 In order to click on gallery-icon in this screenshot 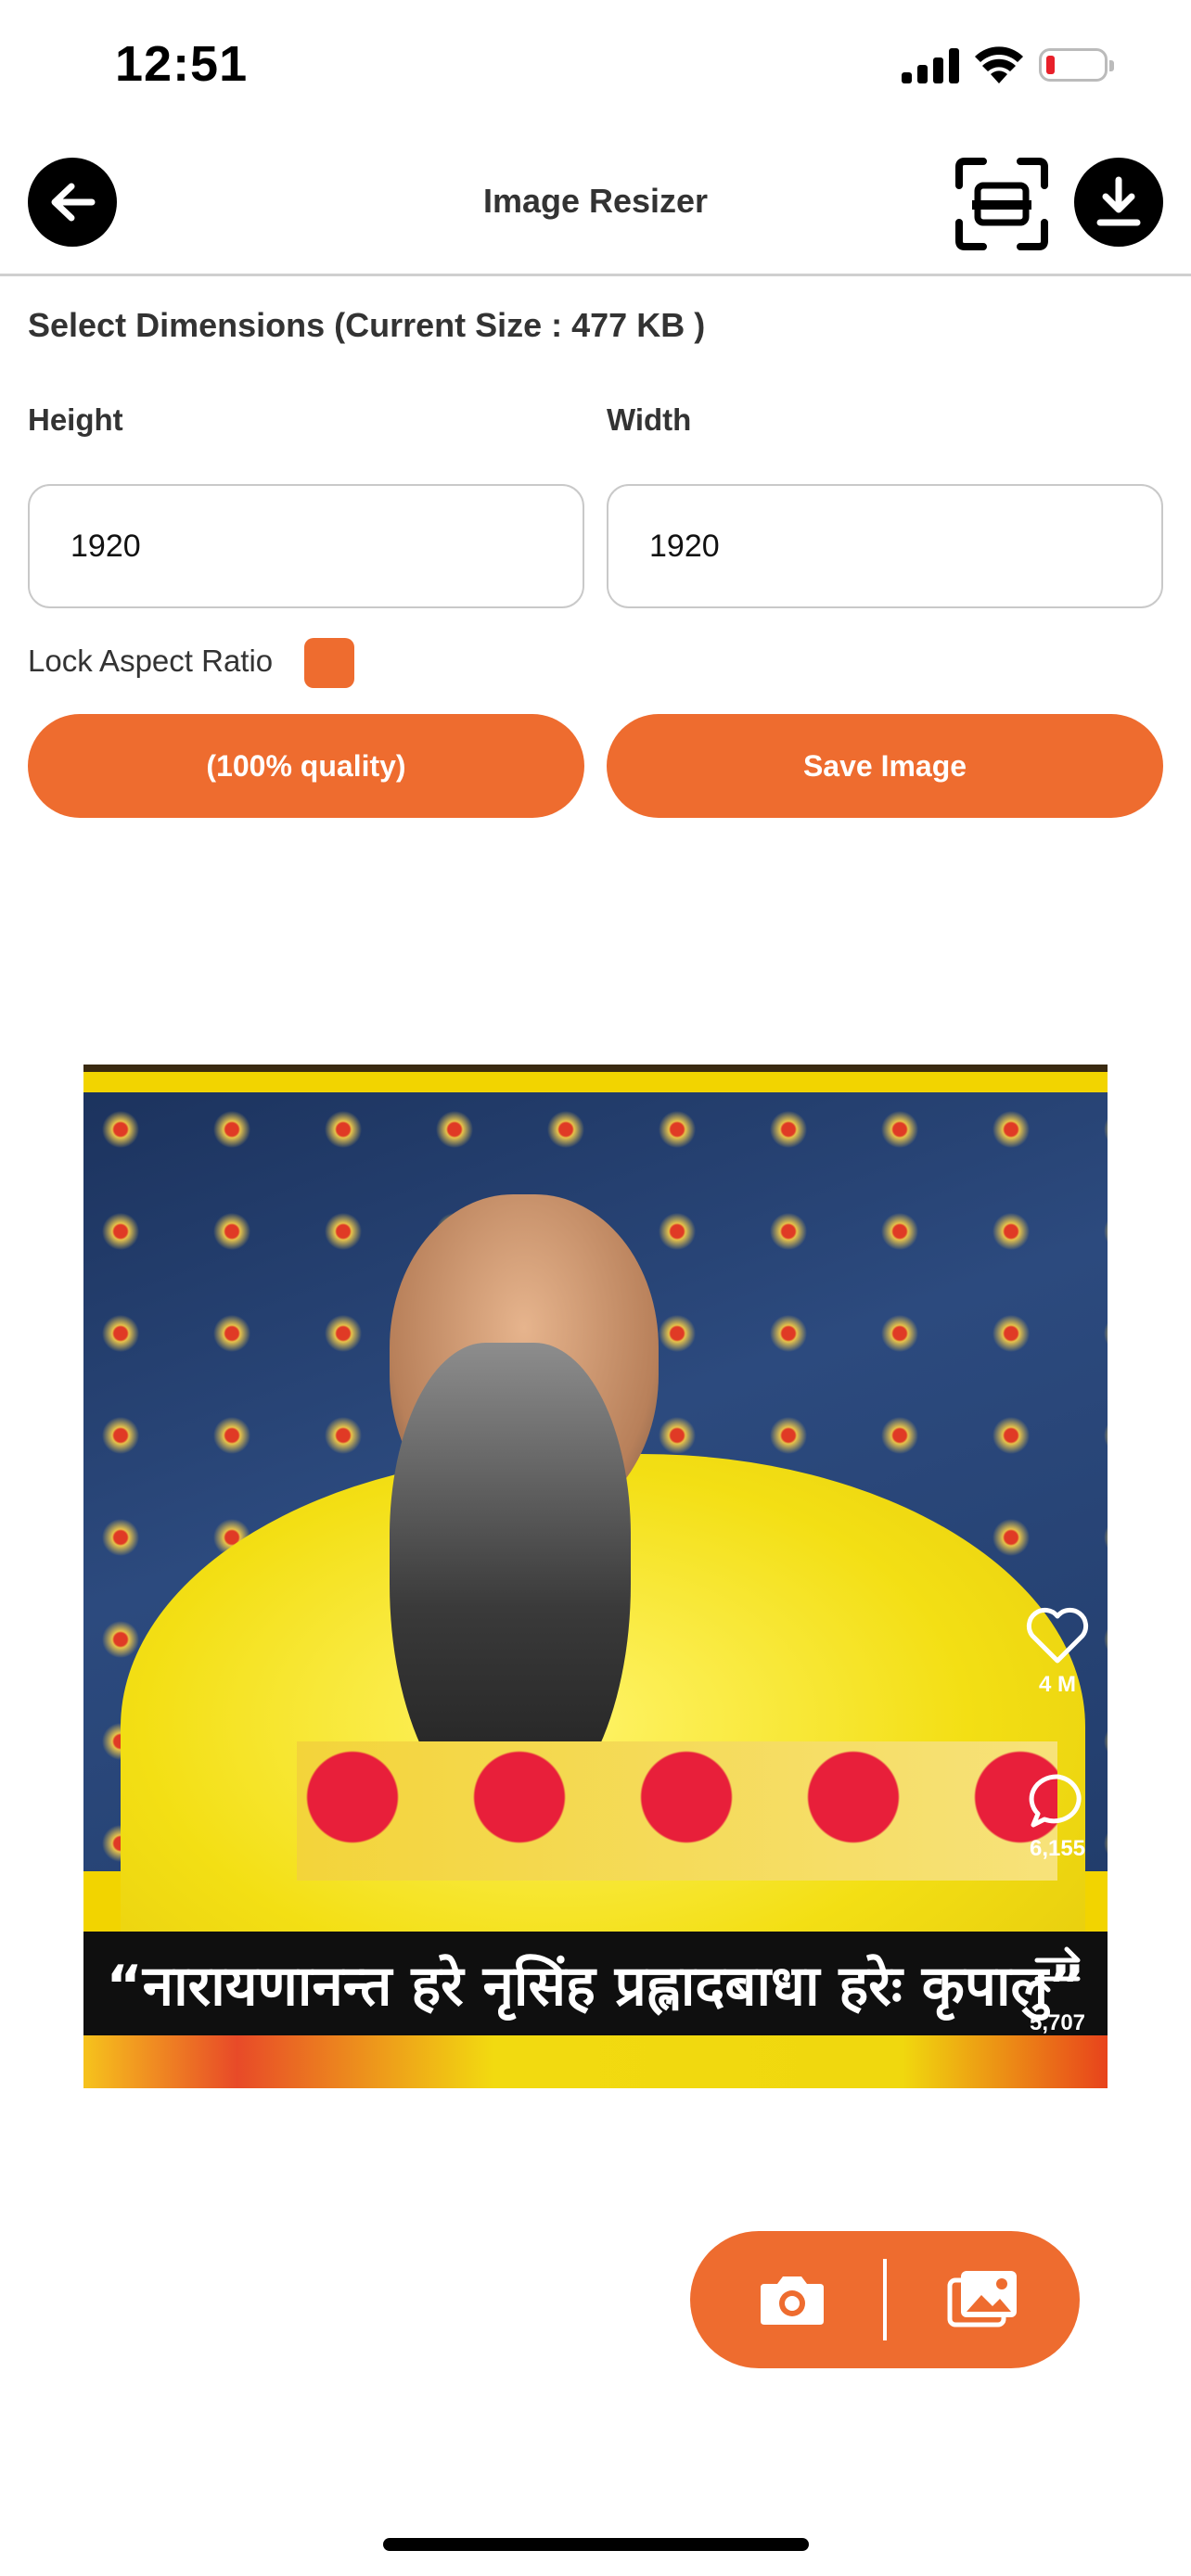, I will do `click(982, 2299)`.